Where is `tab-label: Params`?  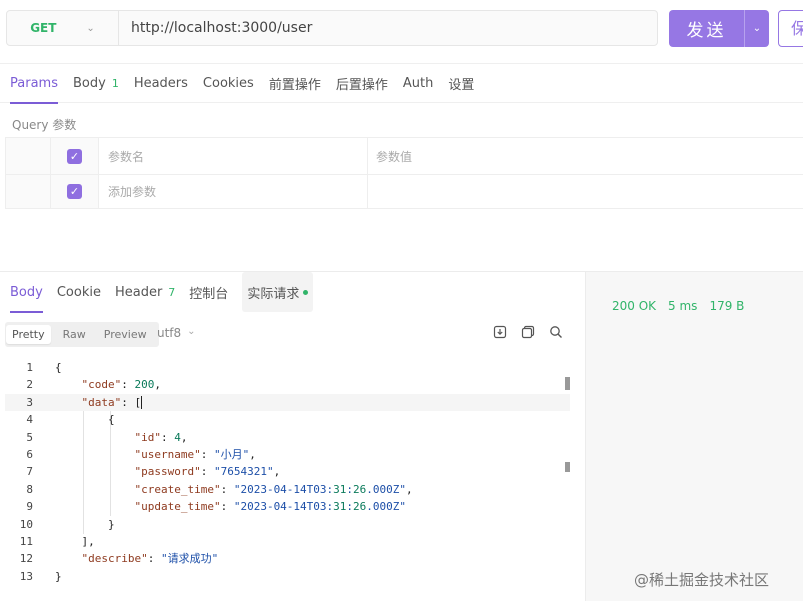 tab-label: Params is located at coordinates (34, 83).